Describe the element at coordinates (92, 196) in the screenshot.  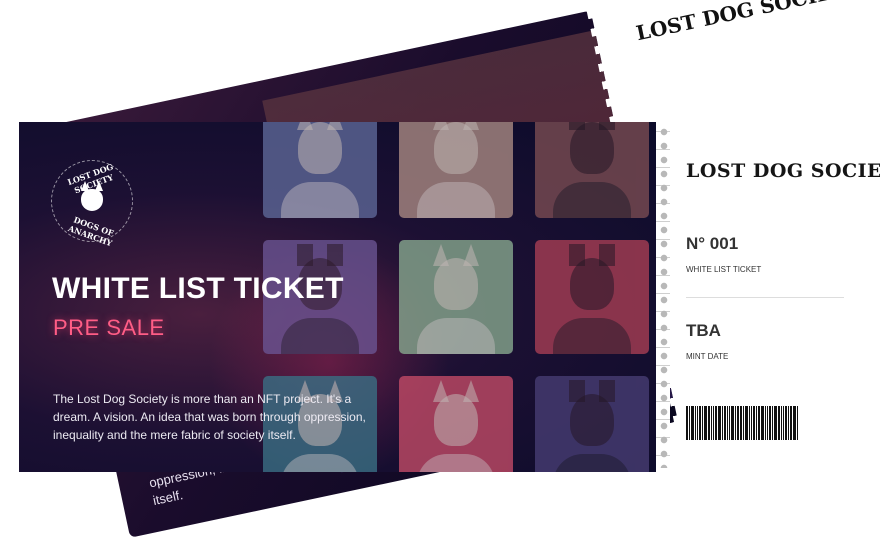
I see `dog-skull-icon` at that location.